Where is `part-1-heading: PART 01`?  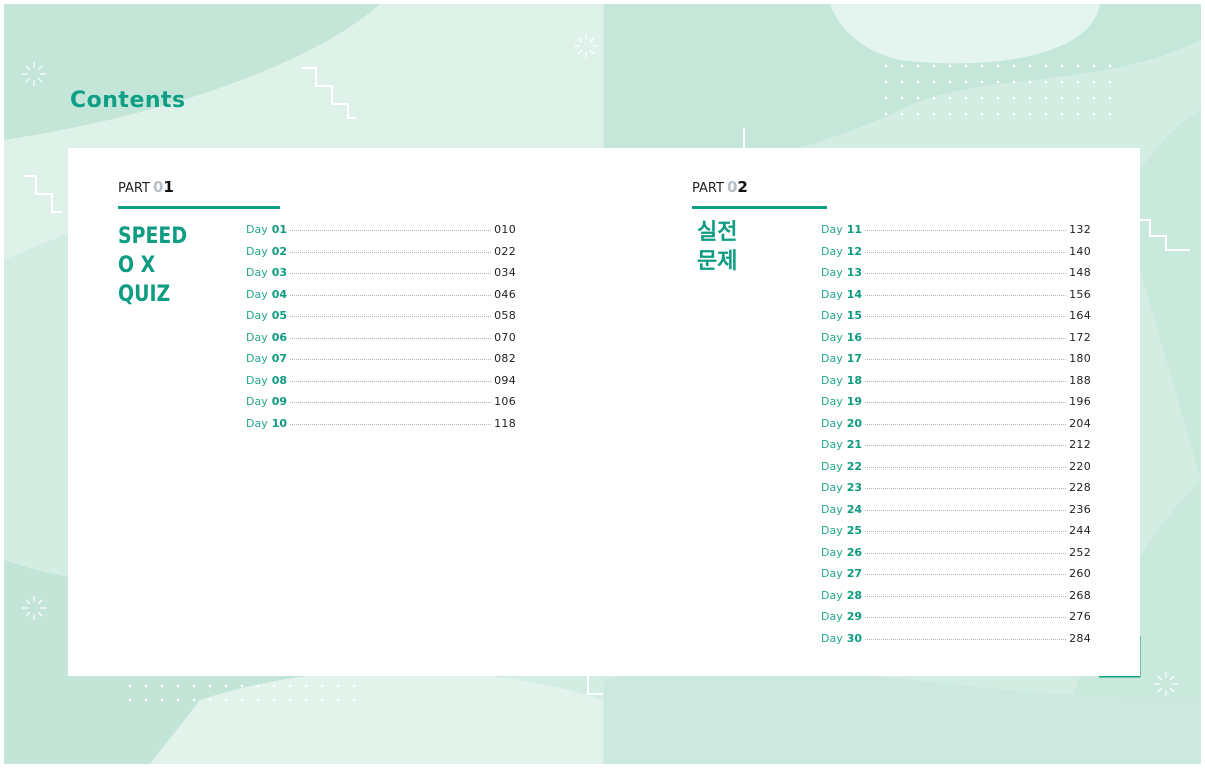
part-1-heading: PART 01 is located at coordinates (199, 193).